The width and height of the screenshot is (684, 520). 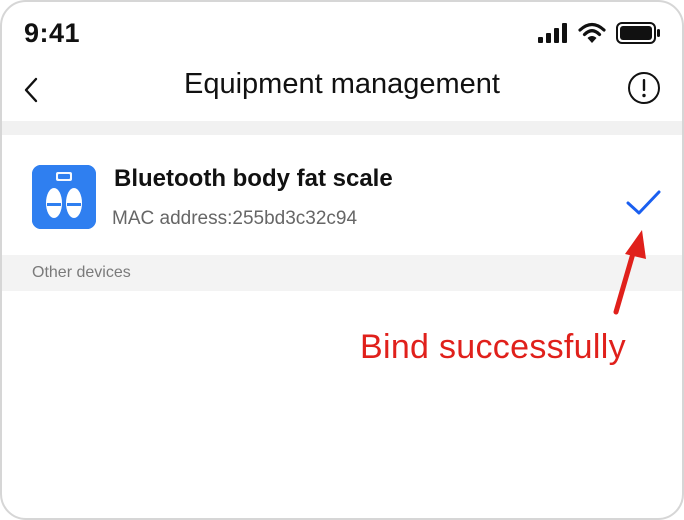 I want to click on status-time: 9:41, so click(x=52, y=33).